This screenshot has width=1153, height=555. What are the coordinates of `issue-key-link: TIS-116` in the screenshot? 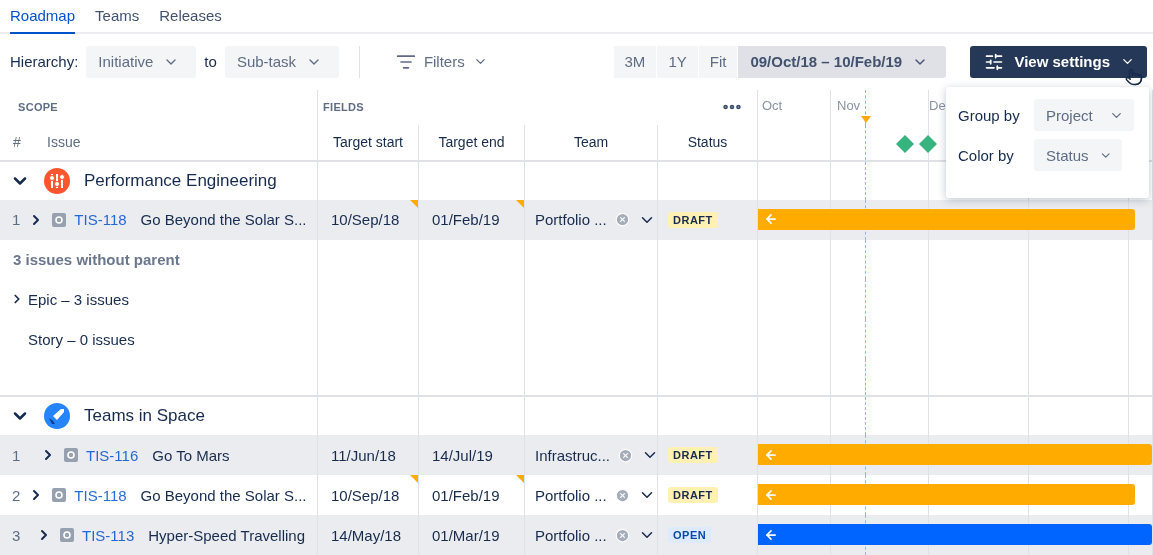 It's located at (112, 455).